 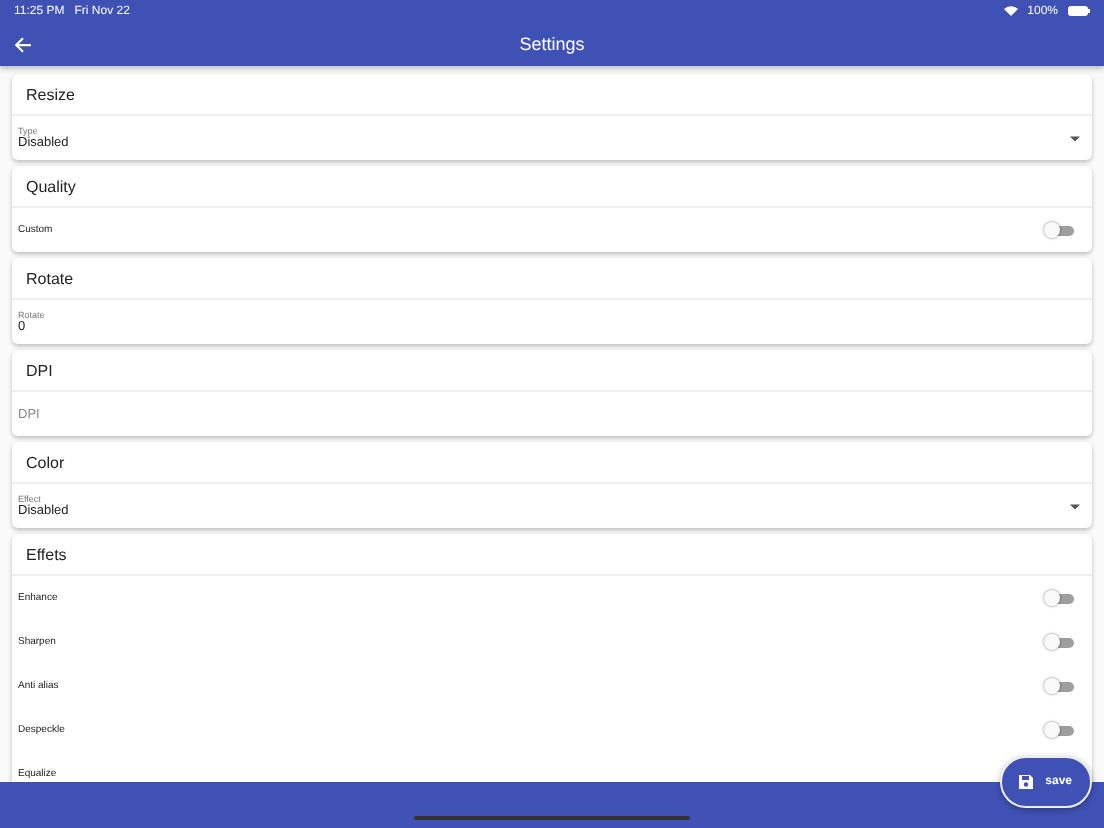 What do you see at coordinates (50, 94) in the screenshot?
I see `card-title: Resize` at bounding box center [50, 94].